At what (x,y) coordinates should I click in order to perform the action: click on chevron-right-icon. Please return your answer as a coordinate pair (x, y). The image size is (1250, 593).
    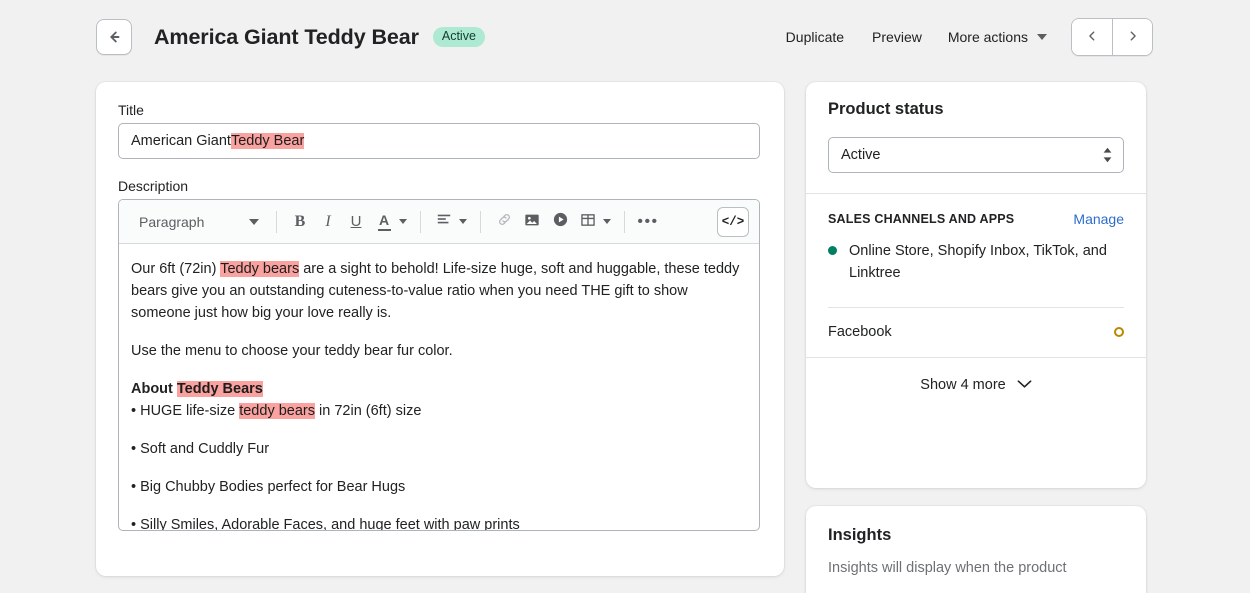
    Looking at the image, I should click on (1133, 37).